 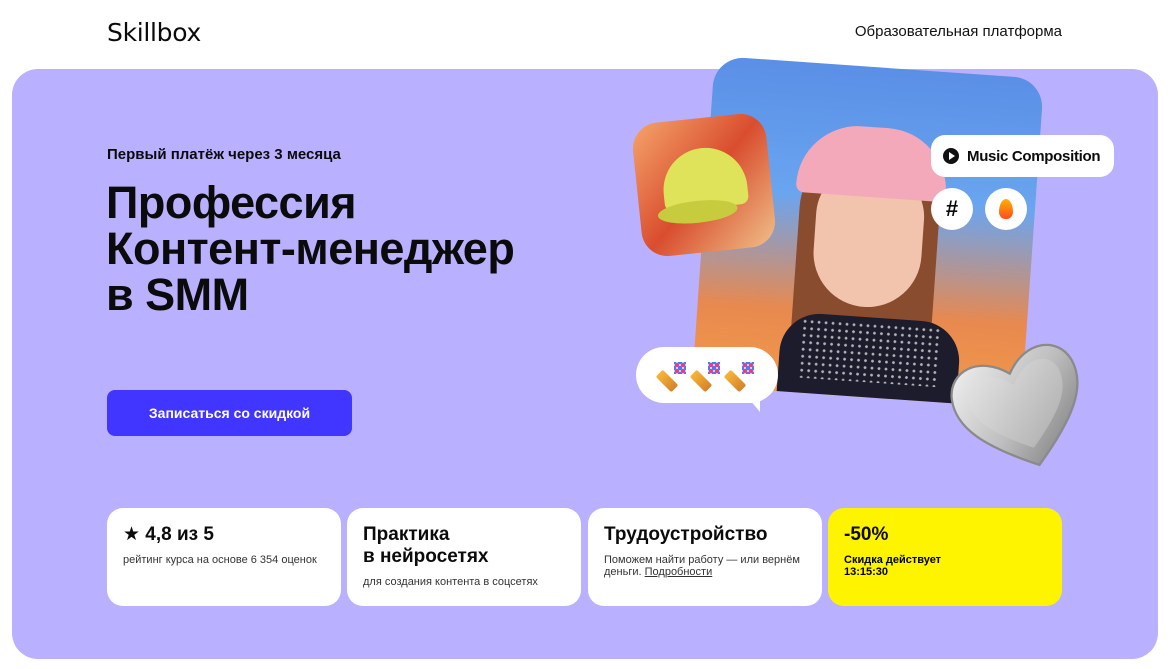 What do you see at coordinates (426, 556) in the screenshot?
I see `practice-title-line-2: в нейросетях` at bounding box center [426, 556].